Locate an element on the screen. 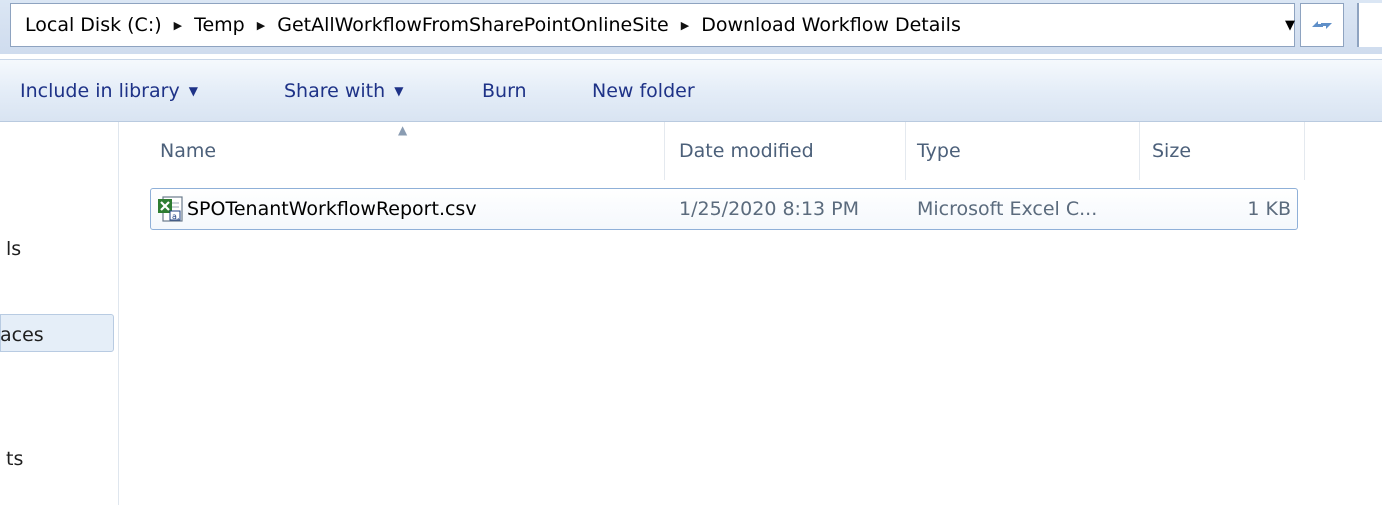 This screenshot has width=1382, height=505. column-header-size: Size is located at coordinates (1223, 151).